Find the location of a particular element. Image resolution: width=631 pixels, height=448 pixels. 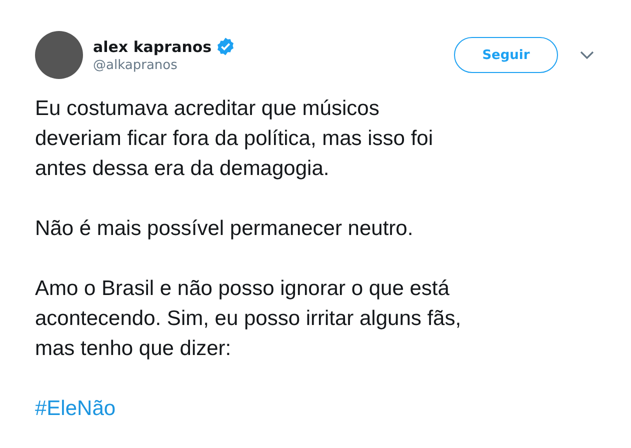

hashtag-link: #EleNão is located at coordinates (75, 409).